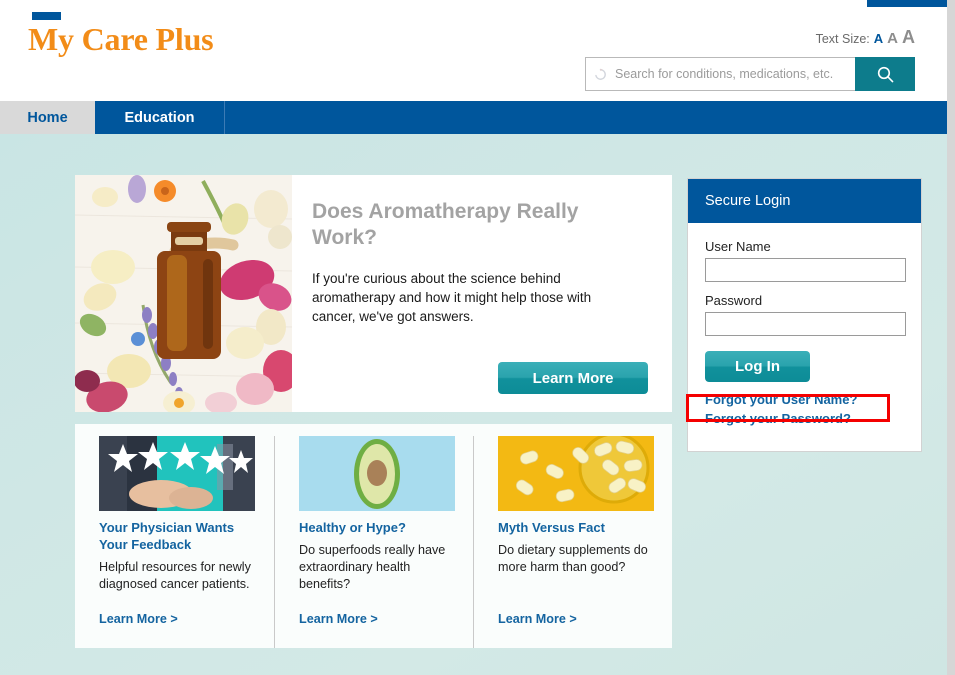 This screenshot has width=955, height=675. Describe the element at coordinates (878, 38) in the screenshot. I see `text-size-small-button: A` at that location.